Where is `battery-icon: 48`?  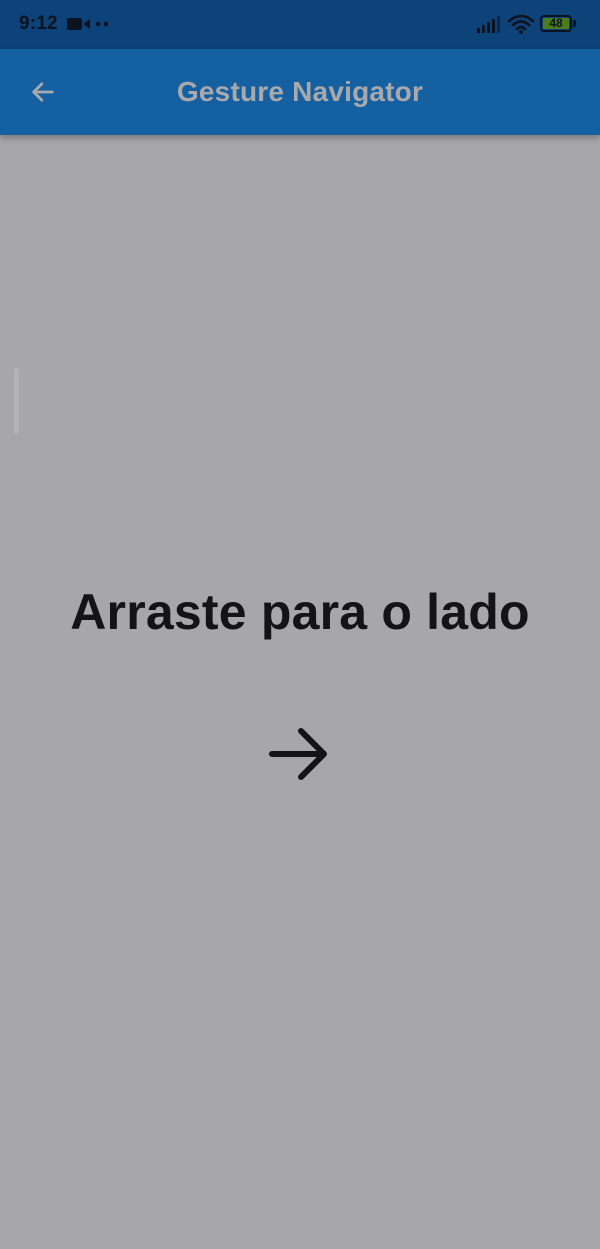
battery-icon: 48 is located at coordinates (559, 24).